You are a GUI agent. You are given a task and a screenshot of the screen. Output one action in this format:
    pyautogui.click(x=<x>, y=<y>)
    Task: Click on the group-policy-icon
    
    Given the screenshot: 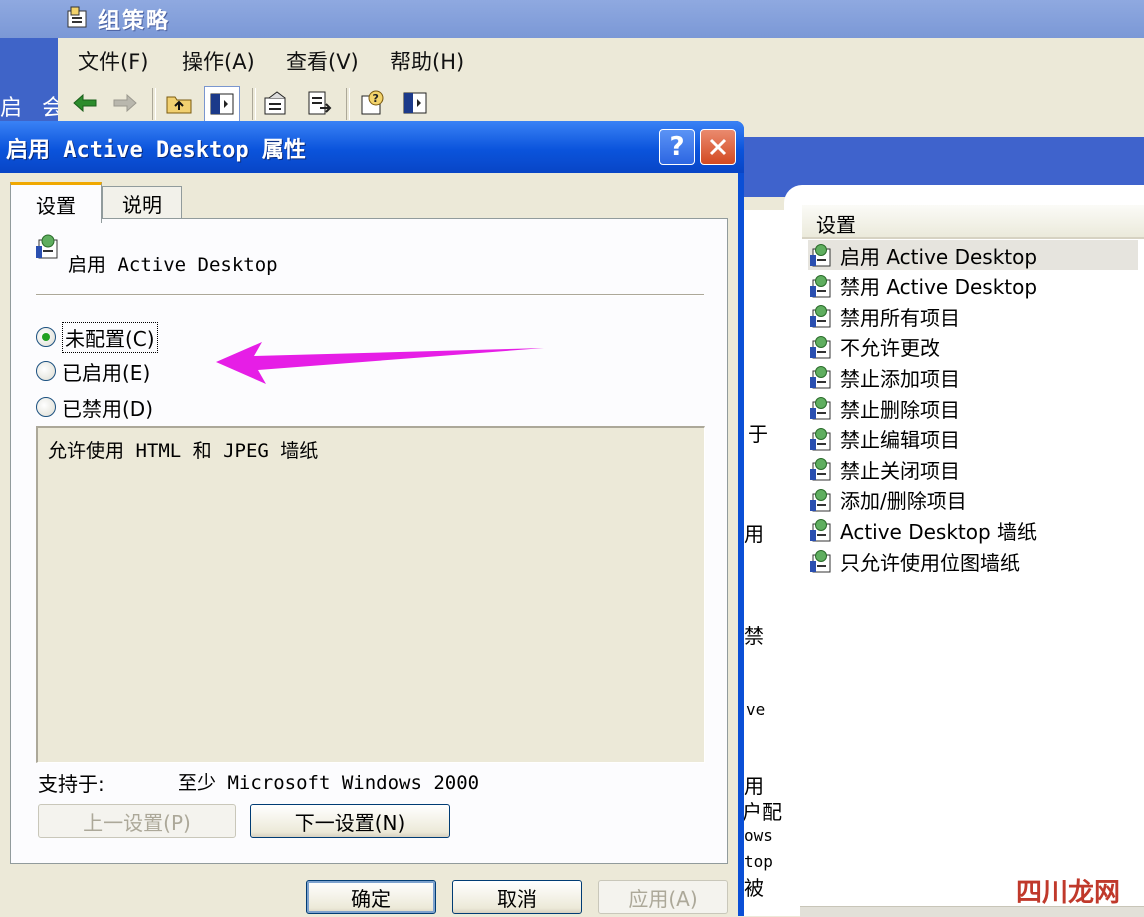 What is the action you would take?
    pyautogui.click(x=77, y=17)
    